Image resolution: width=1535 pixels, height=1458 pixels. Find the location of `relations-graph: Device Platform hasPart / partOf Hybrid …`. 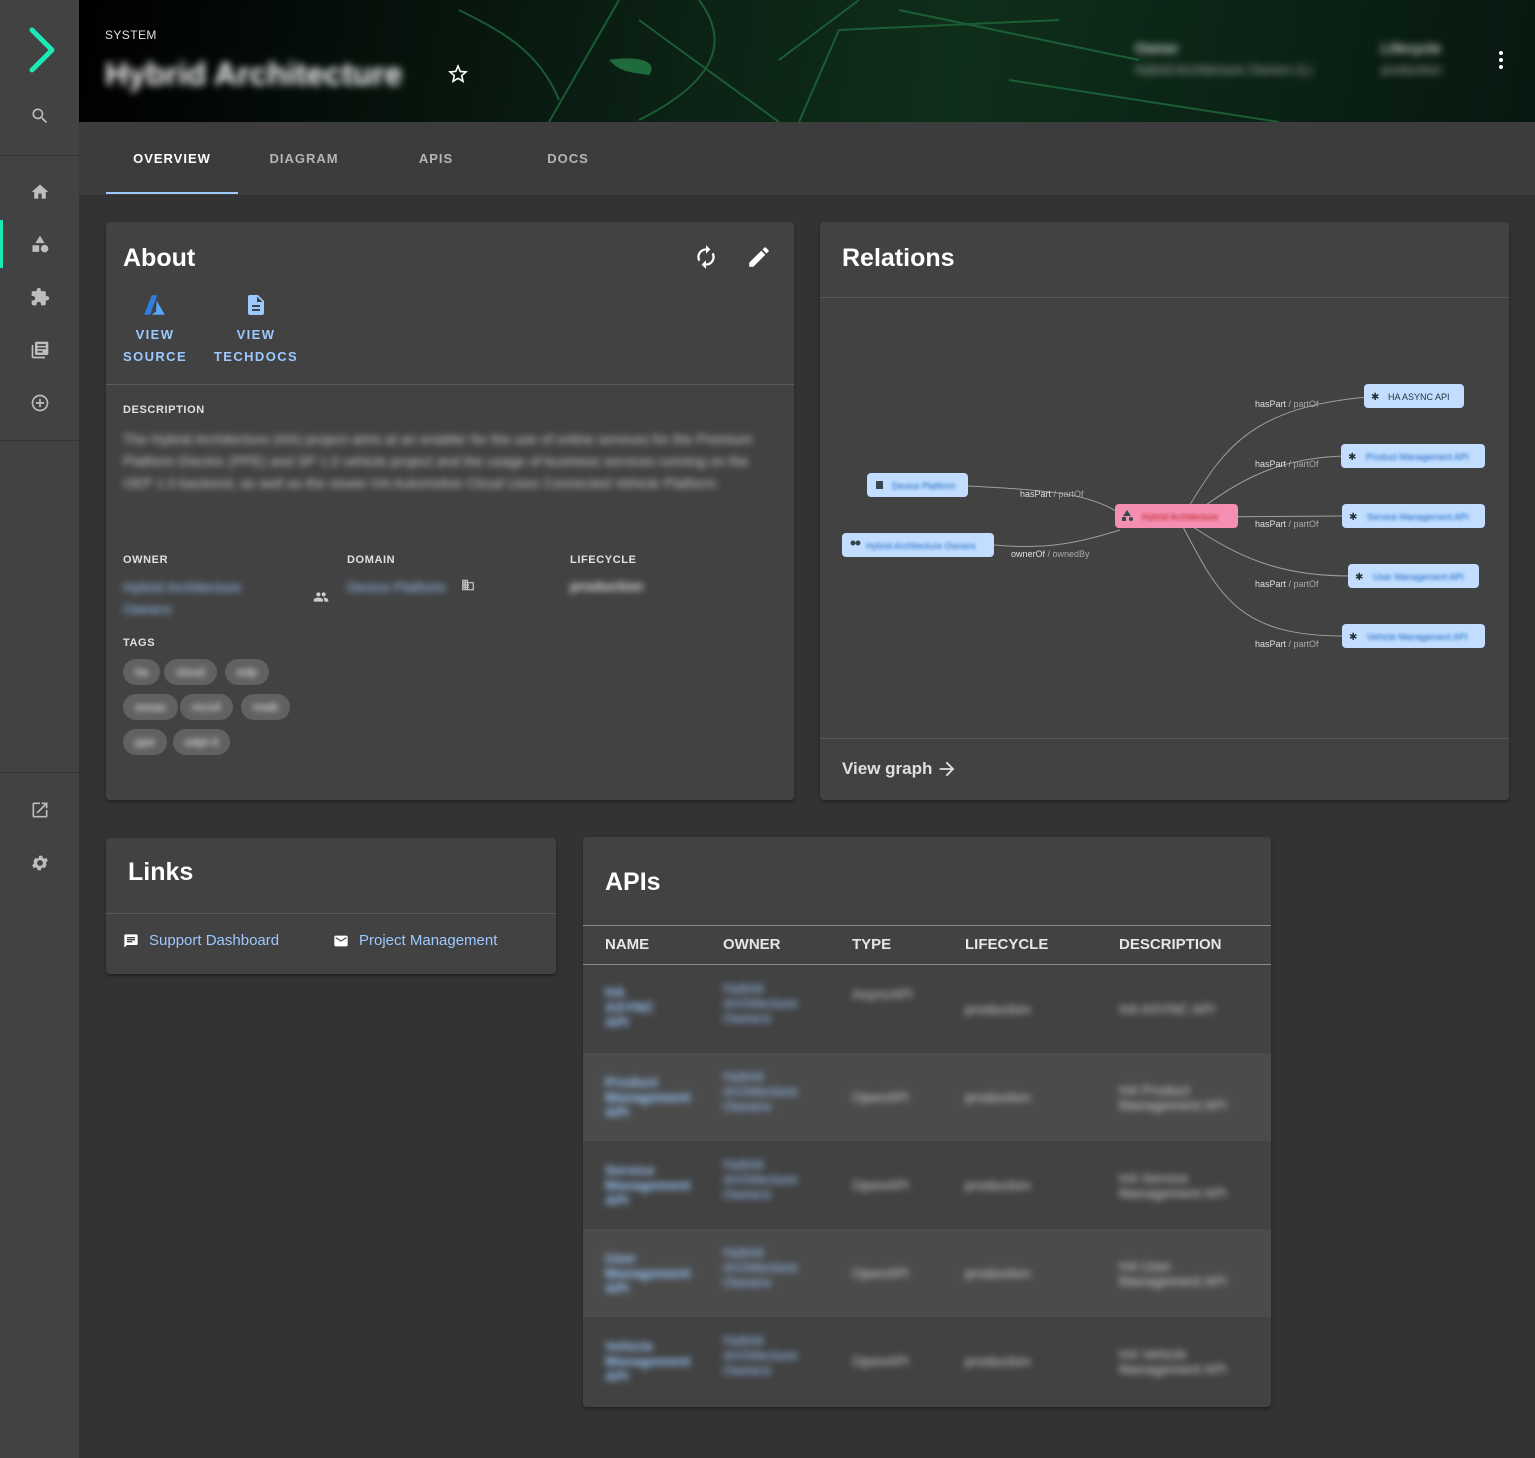

relations-graph: Device Platform hasPart / partOf Hybrid … is located at coordinates (1163, 516).